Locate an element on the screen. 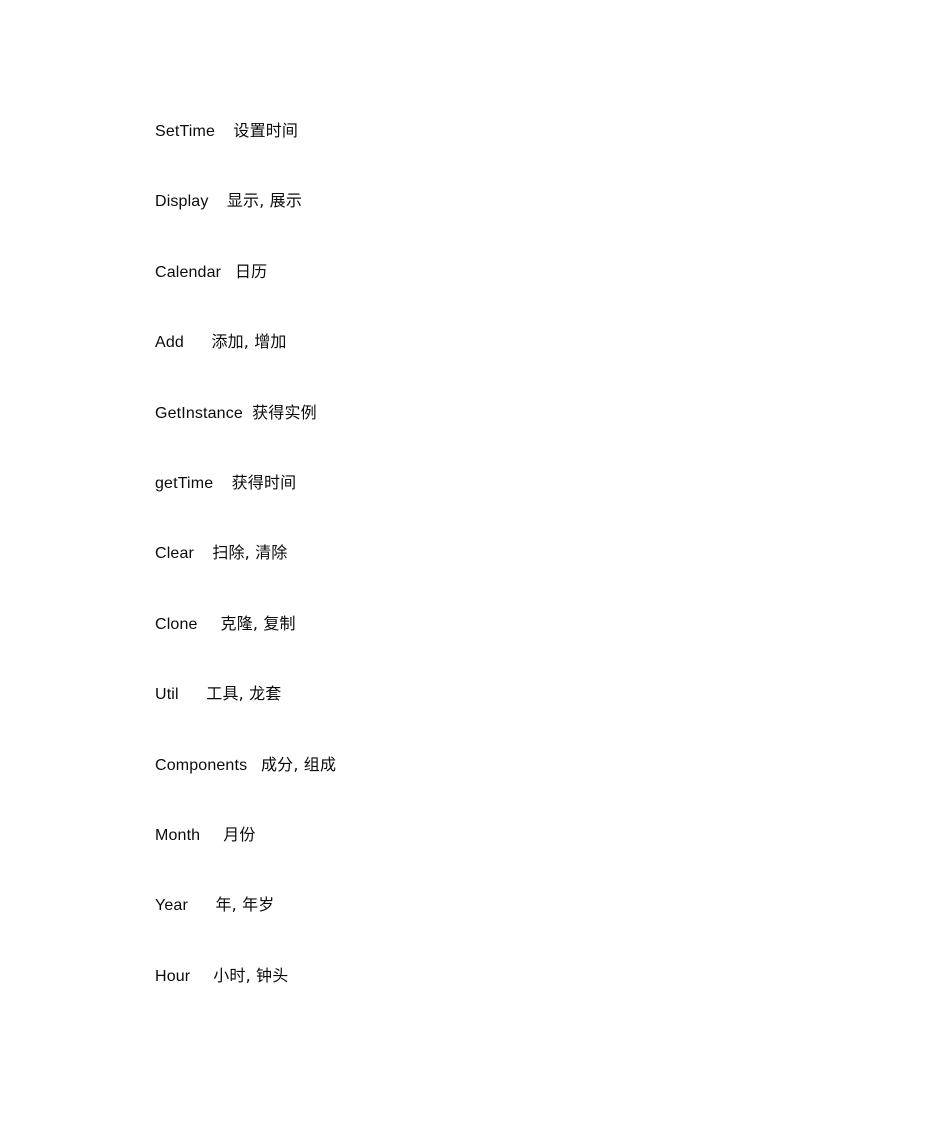  glossary-entry: Clear 扫除, 清除 is located at coordinates (525, 553).